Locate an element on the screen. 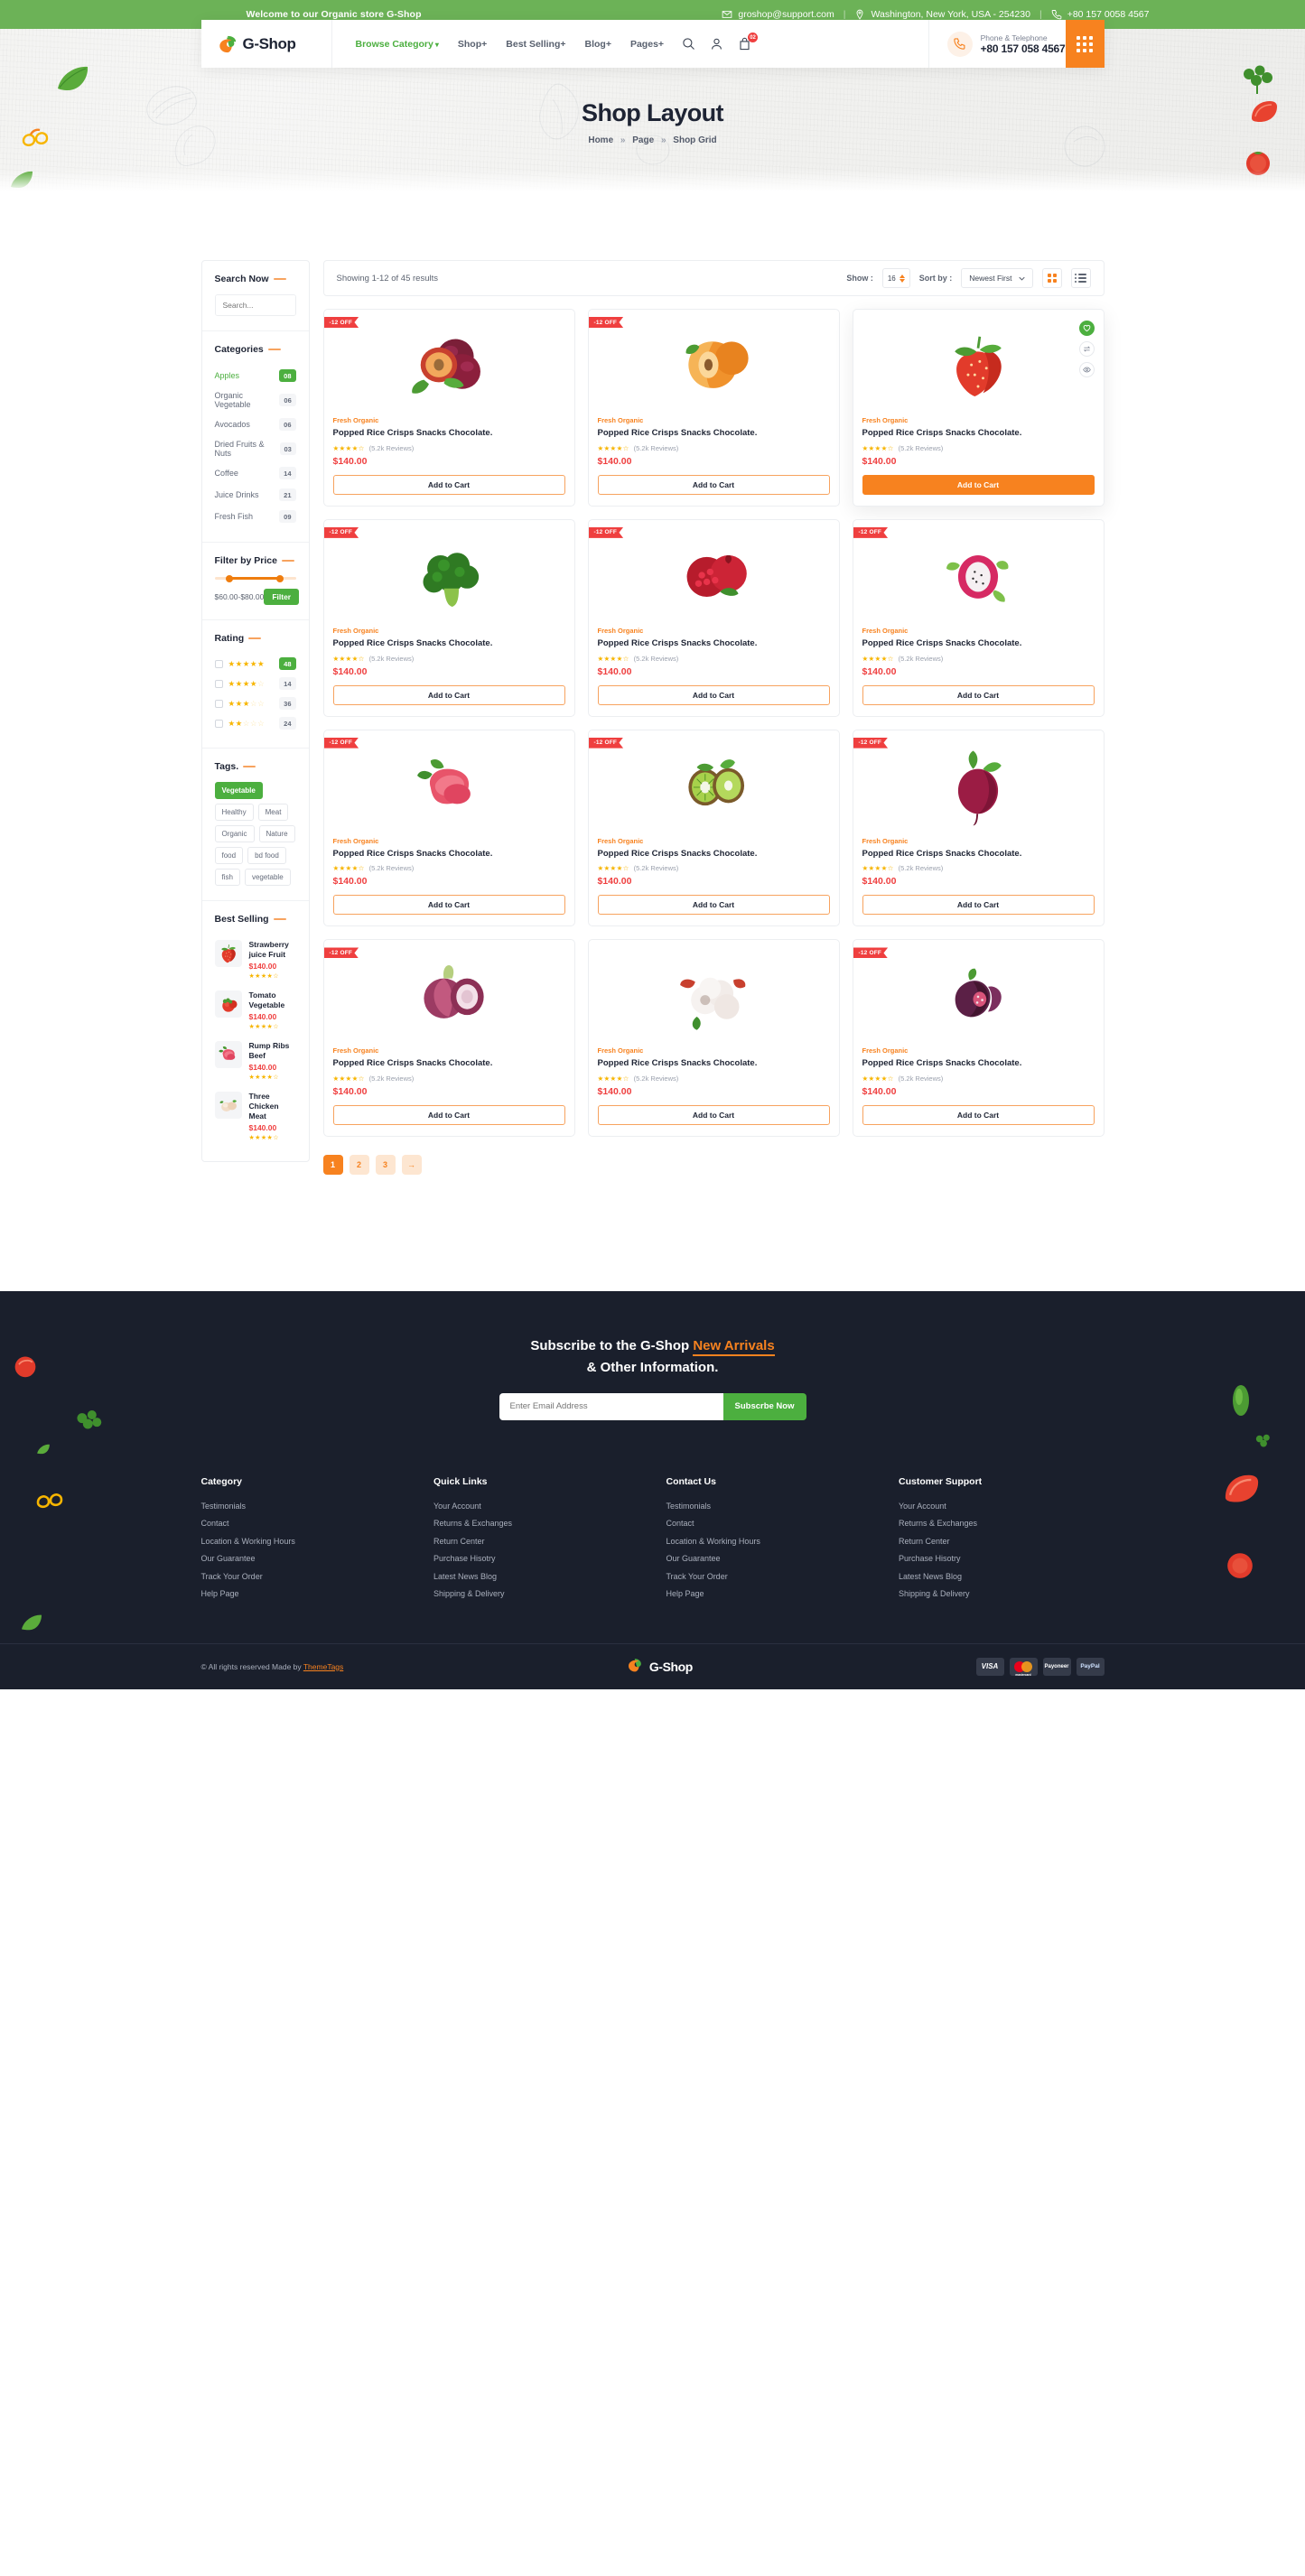 This screenshot has width=1305, height=2576. themetags-link: ThemeTags is located at coordinates (323, 1666).